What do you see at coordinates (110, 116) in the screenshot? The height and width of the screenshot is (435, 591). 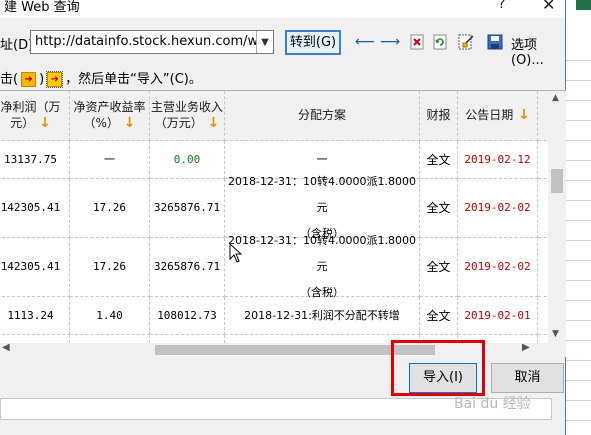 I see `header-roe: 净资产收益率（%） ↓` at bounding box center [110, 116].